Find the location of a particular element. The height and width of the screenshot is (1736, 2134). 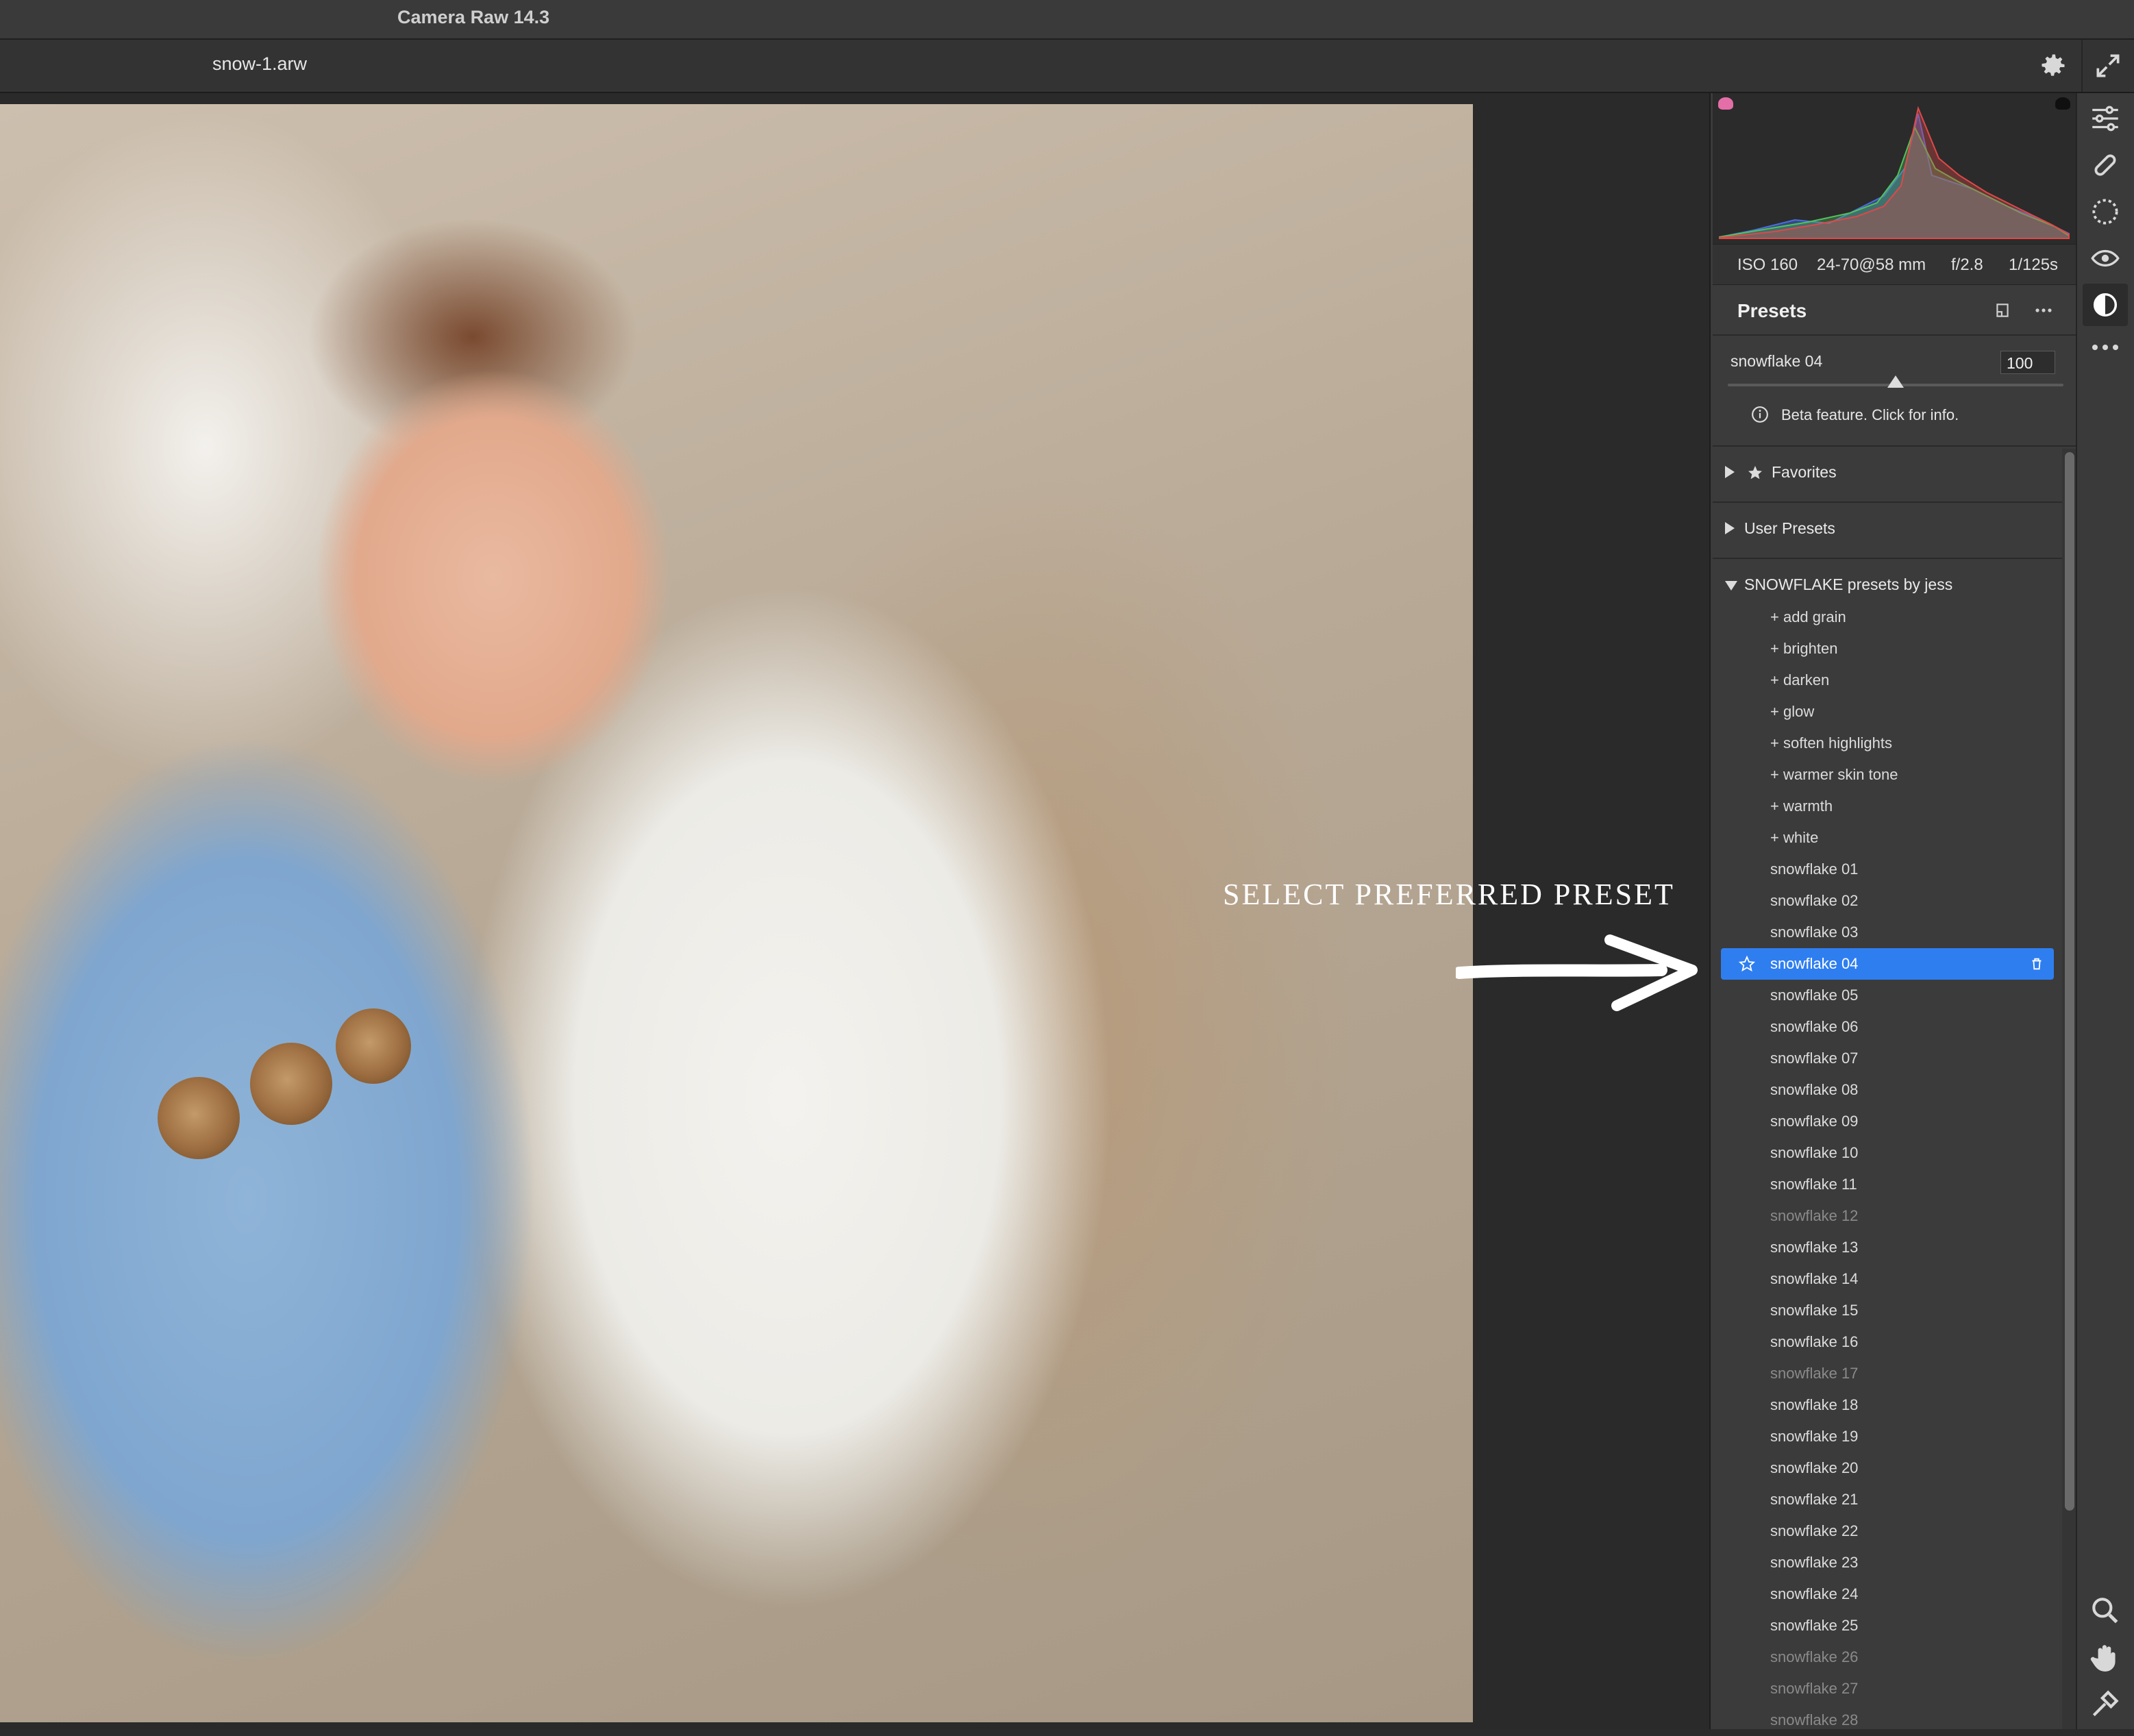

shadow-clipping-icon is located at coordinates (1725, 104).